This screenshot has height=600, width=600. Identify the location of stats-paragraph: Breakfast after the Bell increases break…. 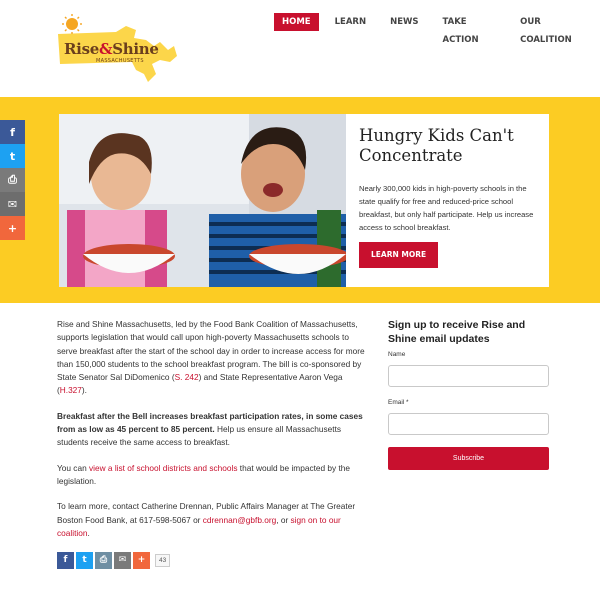
(213, 430).